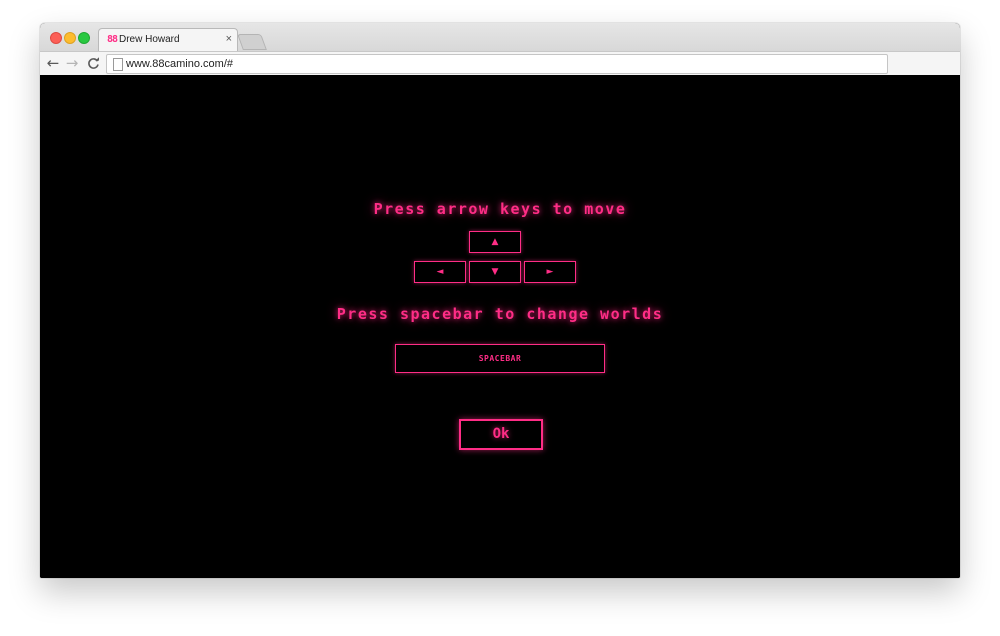  I want to click on address-bar: www.88camino.com/#, so click(497, 64).